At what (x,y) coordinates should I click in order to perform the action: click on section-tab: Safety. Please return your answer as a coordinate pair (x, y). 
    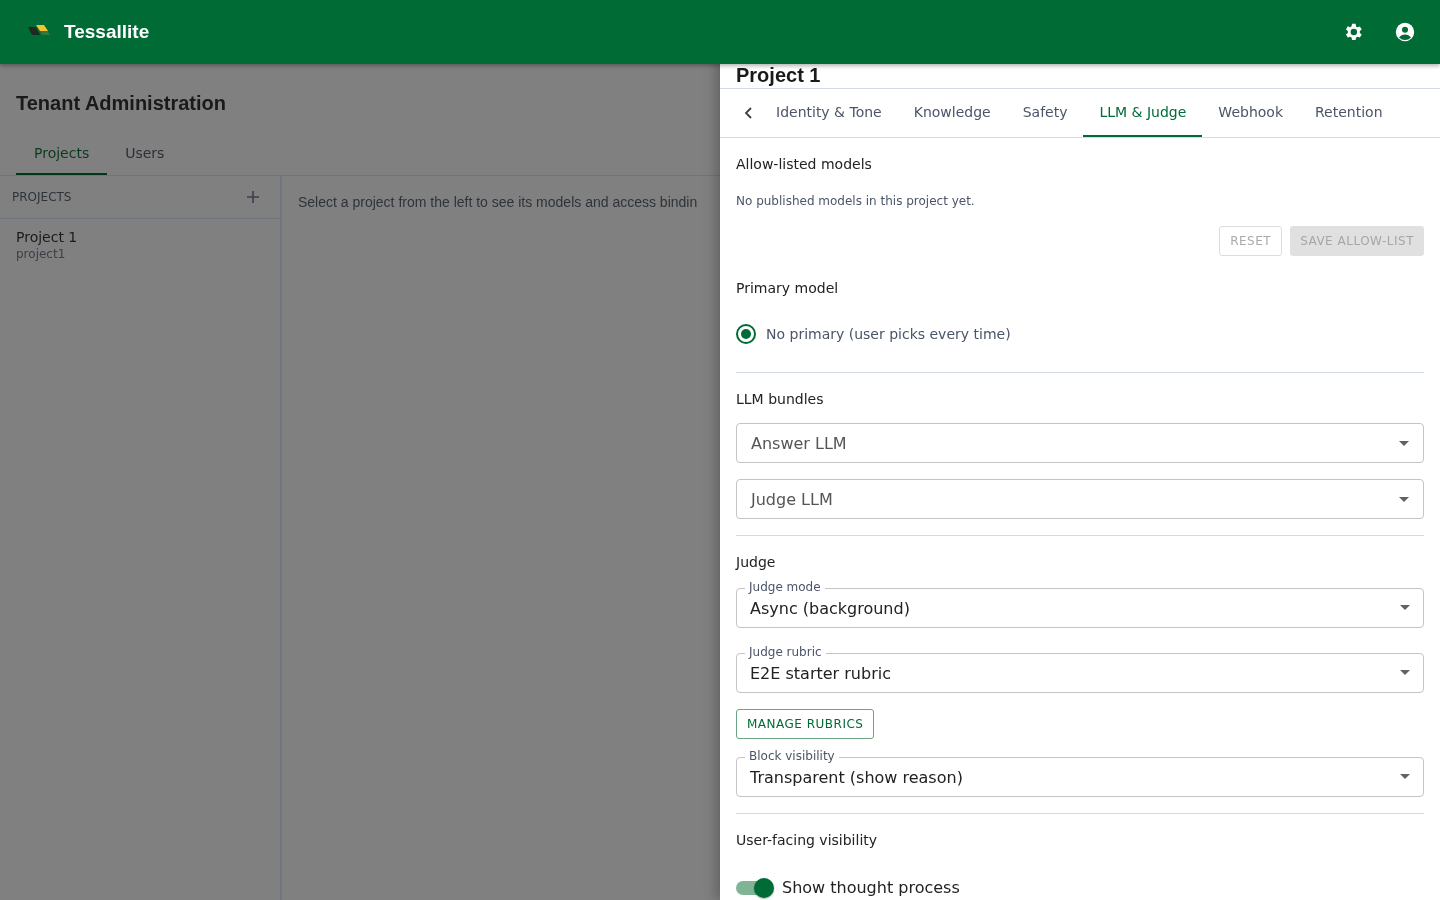
    Looking at the image, I should click on (1045, 113).